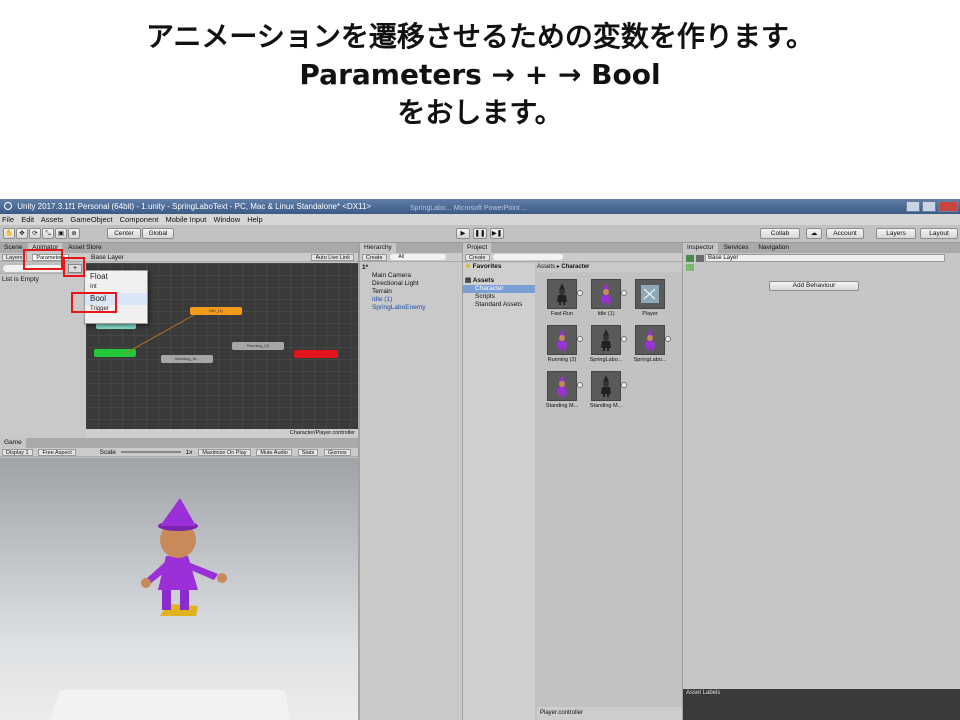 The width and height of the screenshot is (960, 720). What do you see at coordinates (378, 248) in the screenshot?
I see `tab-hierarchy: Hierarchy` at bounding box center [378, 248].